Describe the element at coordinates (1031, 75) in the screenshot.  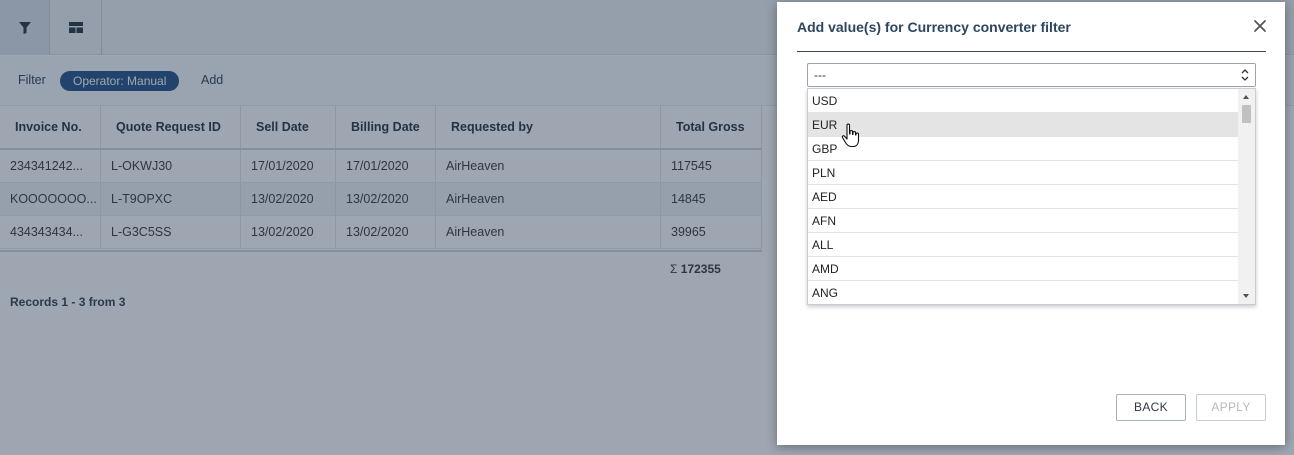
I see `currency-select: ---` at that location.